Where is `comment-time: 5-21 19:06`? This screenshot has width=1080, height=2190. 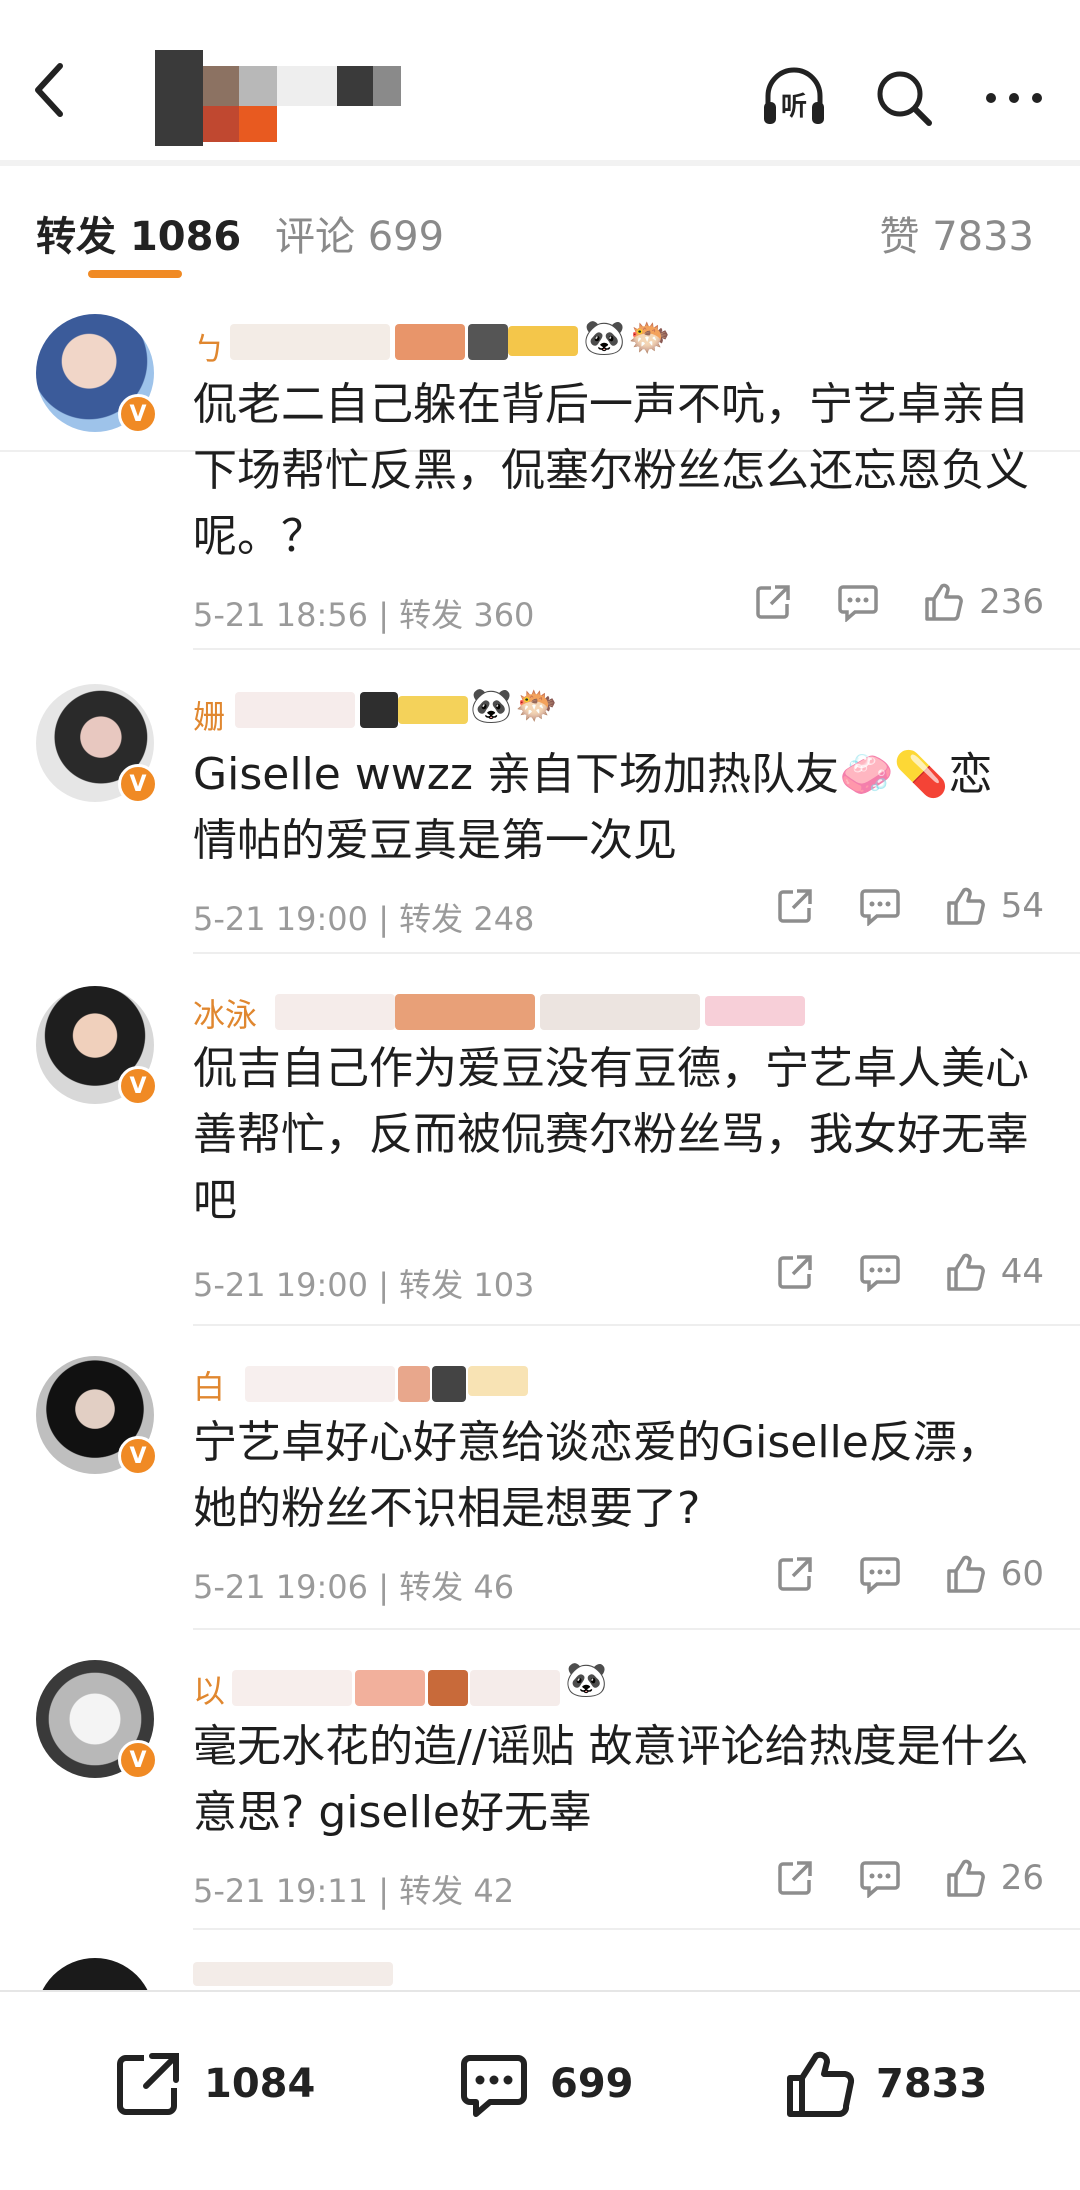 comment-time: 5-21 19:06 is located at coordinates (281, 1587).